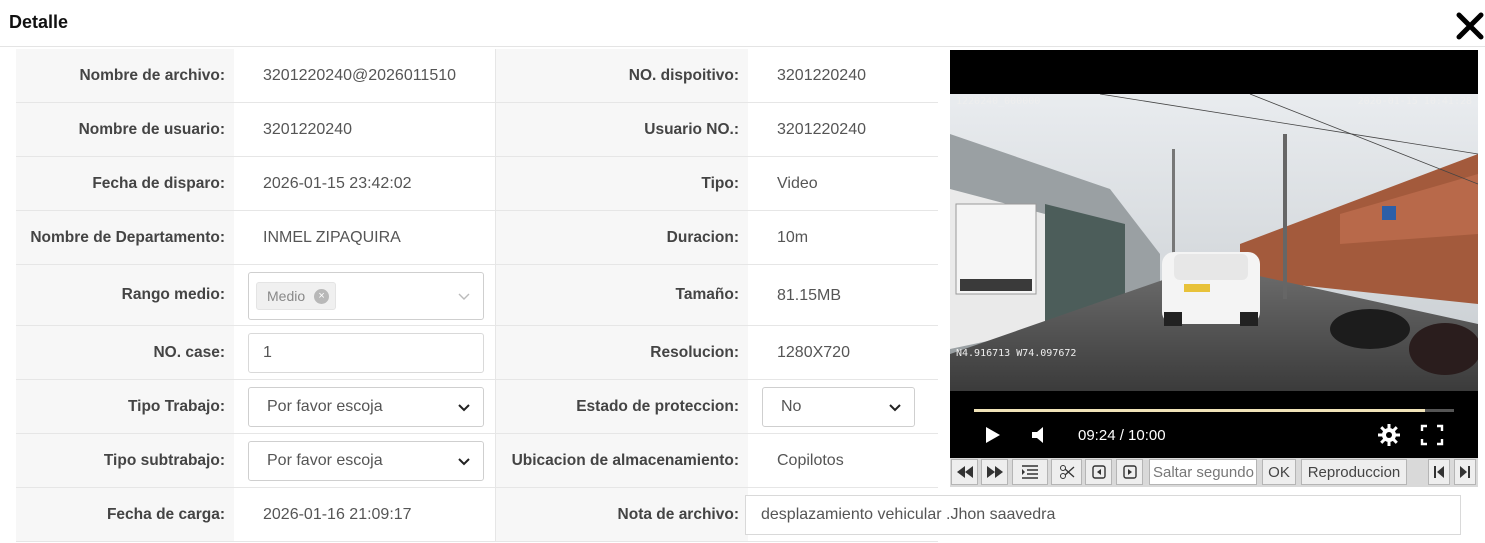  I want to click on tipo-subtrabajo-selected: Por favor escoja, so click(325, 460).